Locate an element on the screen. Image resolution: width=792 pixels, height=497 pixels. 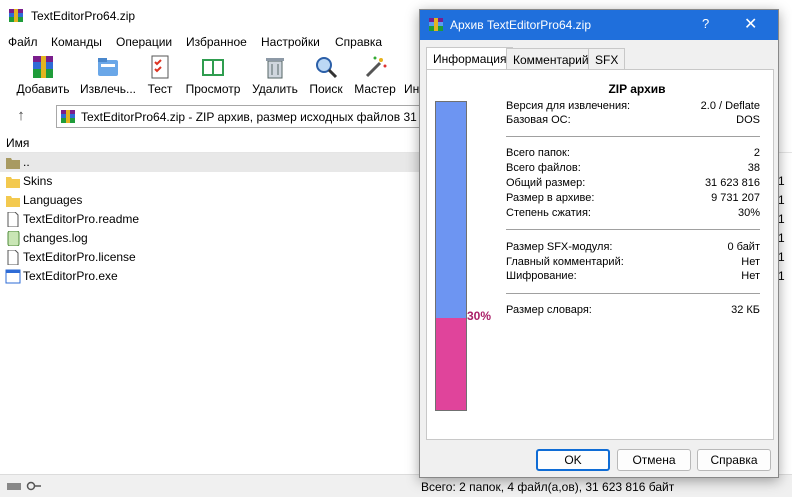
magnifier-icon is located at coordinates (327, 68).